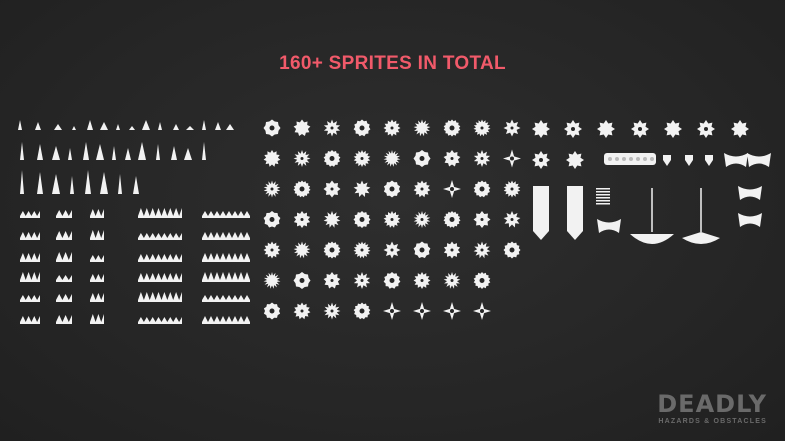 The width and height of the screenshot is (785, 441). I want to click on spiked-pillar-sprite, so click(575, 213).